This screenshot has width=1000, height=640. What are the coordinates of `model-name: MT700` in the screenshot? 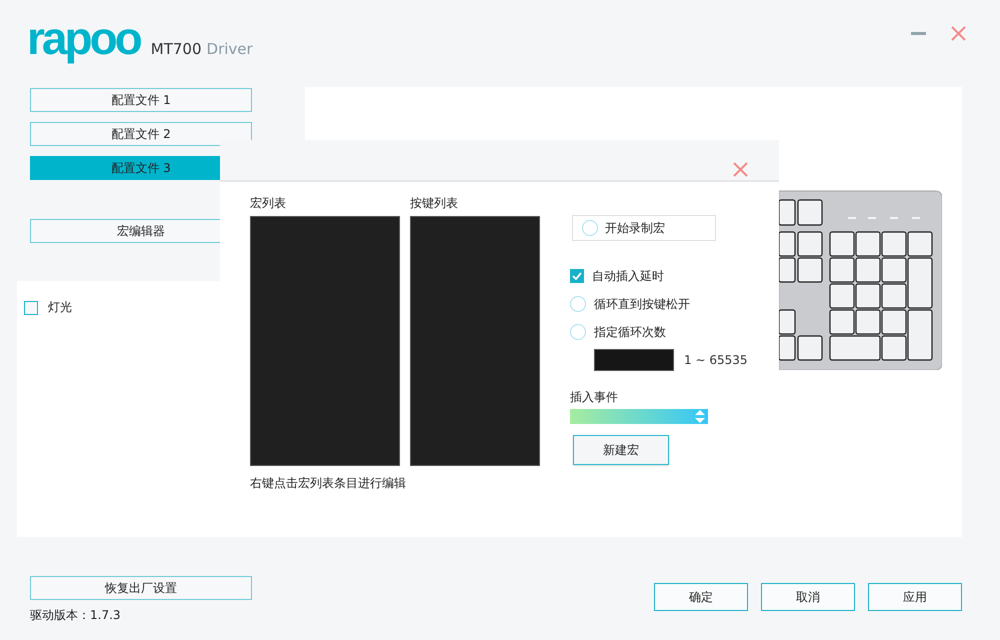 It's located at (176, 49).